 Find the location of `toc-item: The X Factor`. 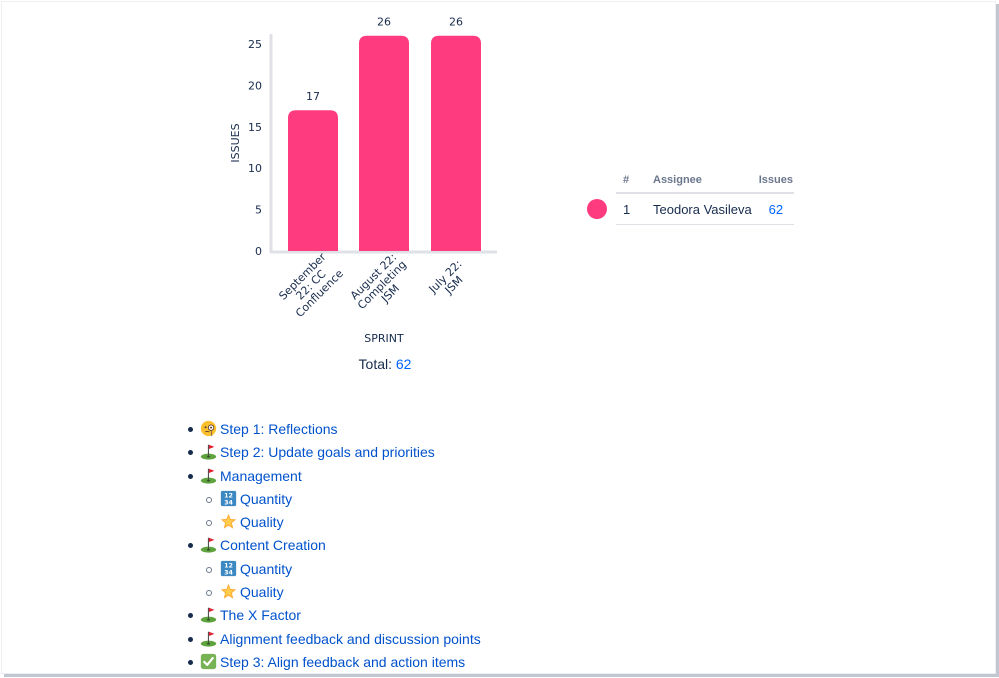

toc-item: The X Factor is located at coordinates (333, 616).